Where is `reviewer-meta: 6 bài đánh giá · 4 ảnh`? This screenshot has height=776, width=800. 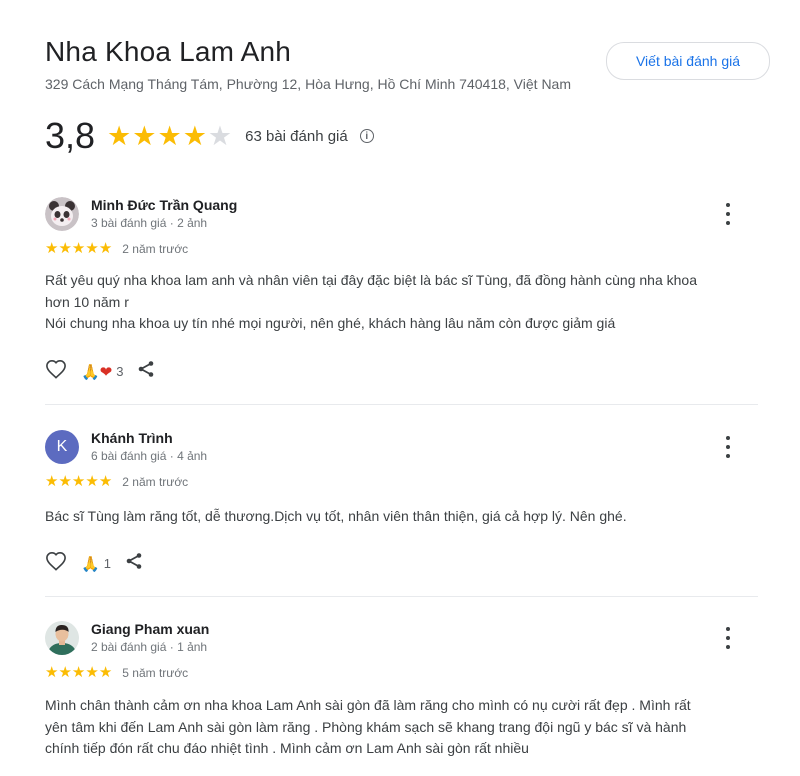
reviewer-meta: 6 bài đánh giá · 4 ảnh is located at coordinates (149, 456).